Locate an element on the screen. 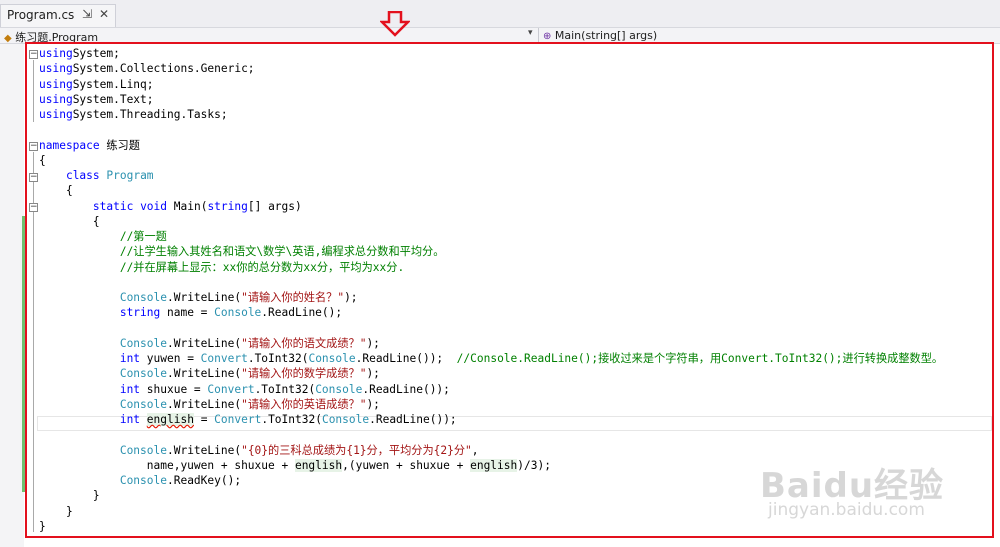  tab-program-cs: Program.cs ⇲ ✕ is located at coordinates (58, 15).